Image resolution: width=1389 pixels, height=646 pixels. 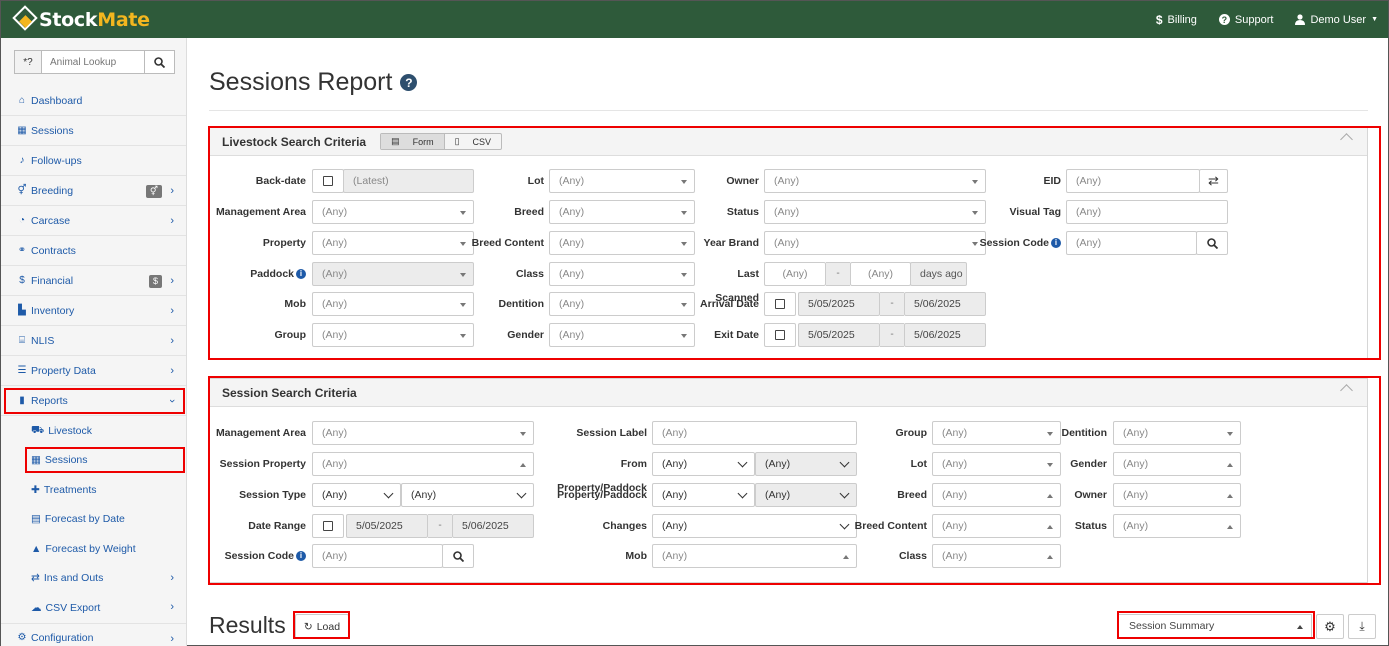 I want to click on sidebar-sub-csv-export: ☁ CSV Export ›, so click(x=93, y=608).